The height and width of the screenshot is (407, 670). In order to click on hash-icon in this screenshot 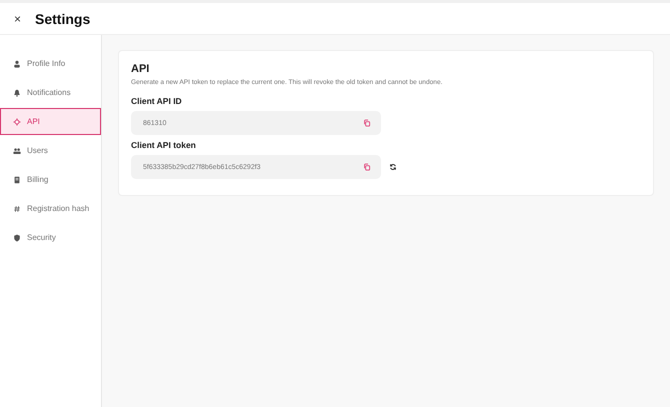, I will do `click(17, 208)`.